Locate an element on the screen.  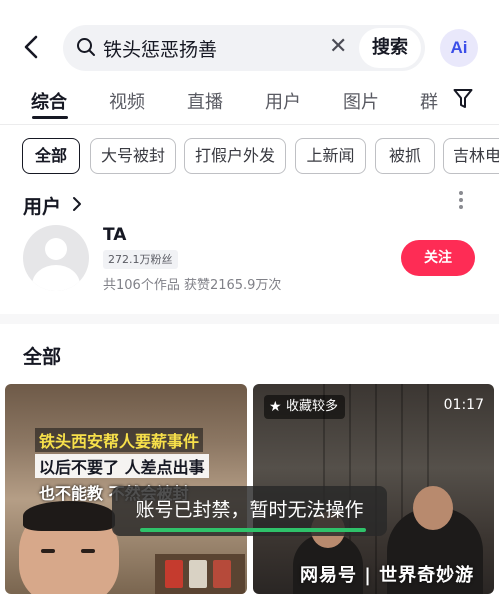
filter-icon is located at coordinates (463, 99).